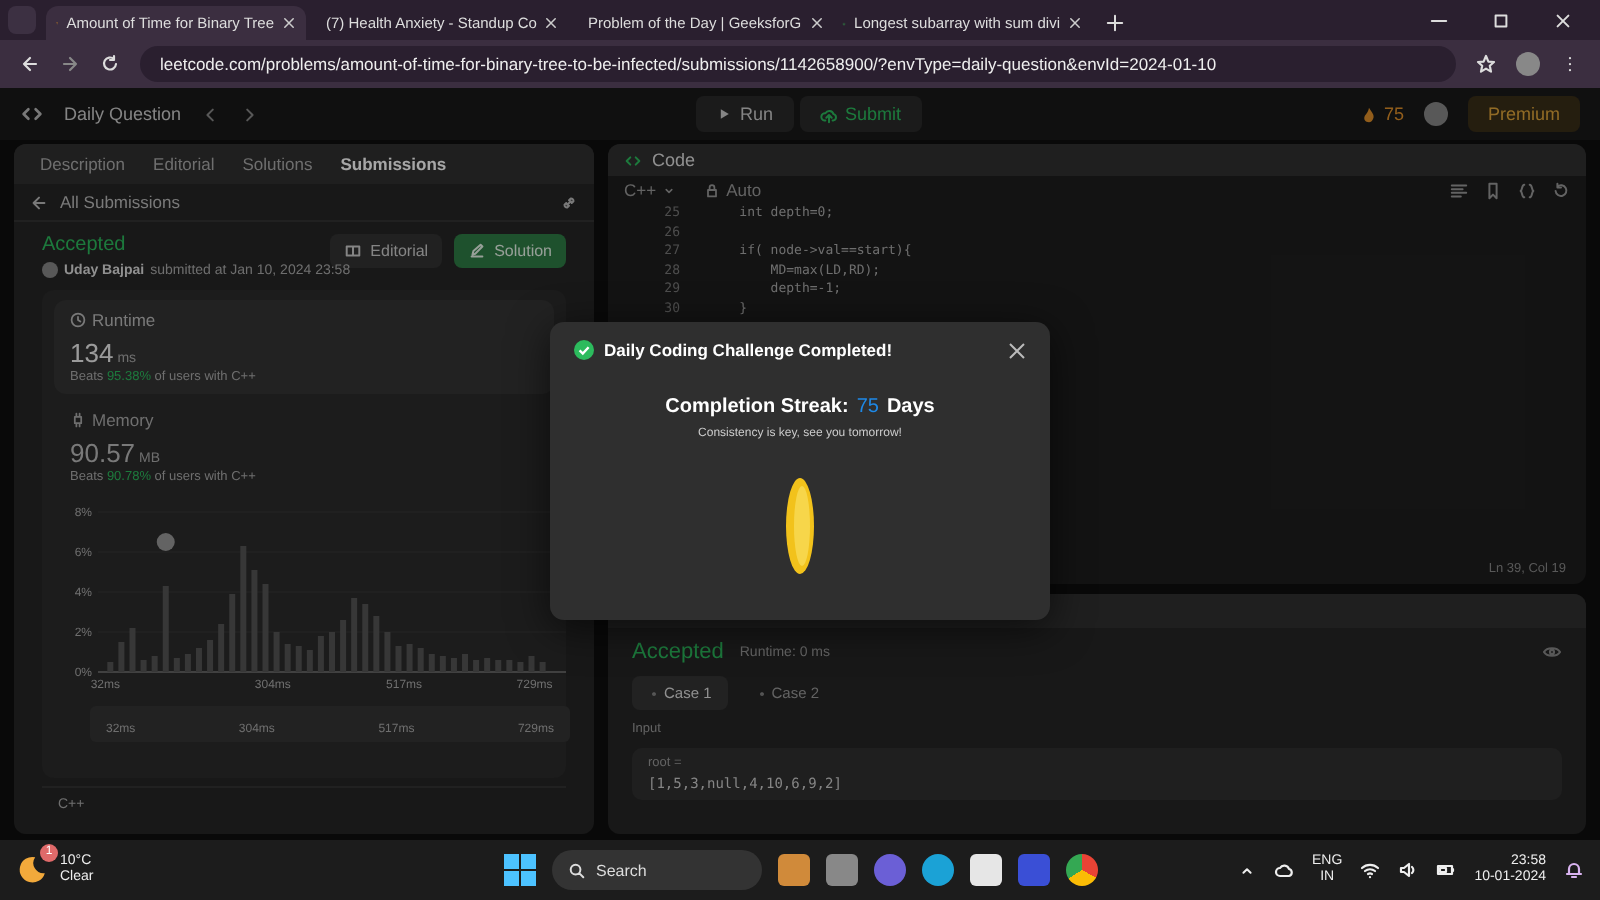  Describe the element at coordinates (1017, 350) in the screenshot. I see `close-button` at that location.